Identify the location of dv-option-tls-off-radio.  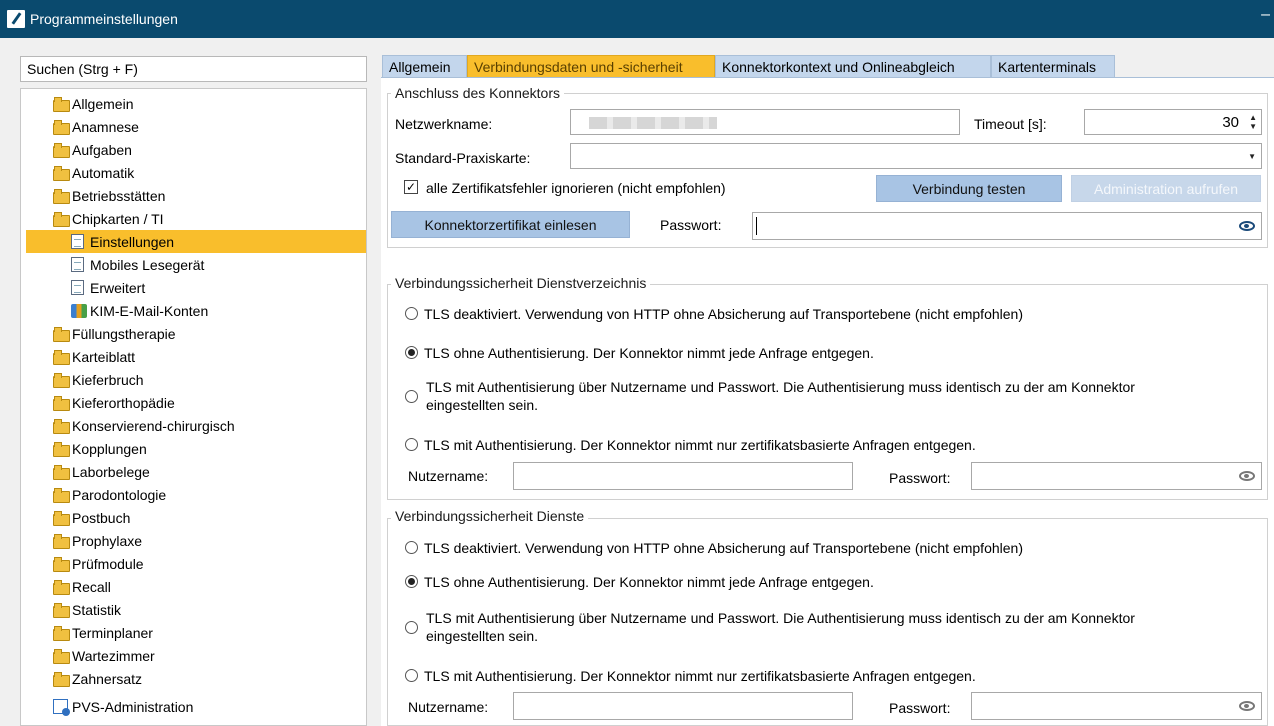
(411, 313).